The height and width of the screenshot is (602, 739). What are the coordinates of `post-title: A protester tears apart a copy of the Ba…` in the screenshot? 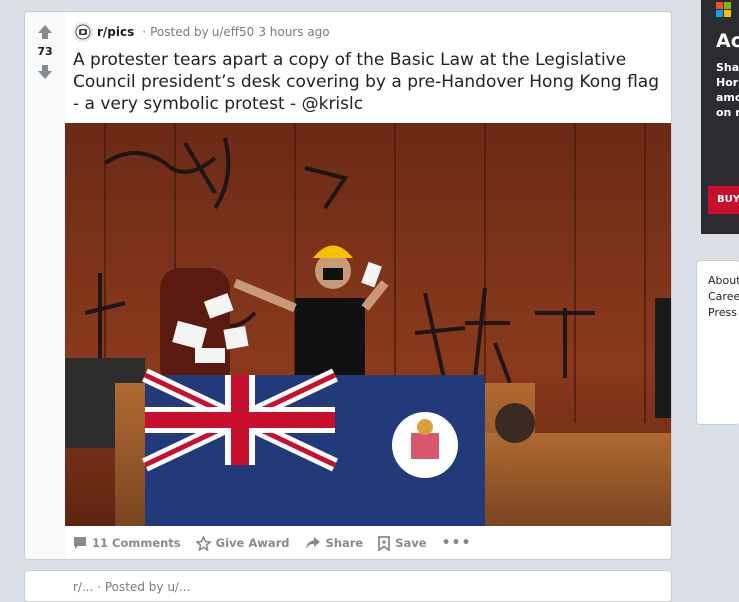 It's located at (368, 82).